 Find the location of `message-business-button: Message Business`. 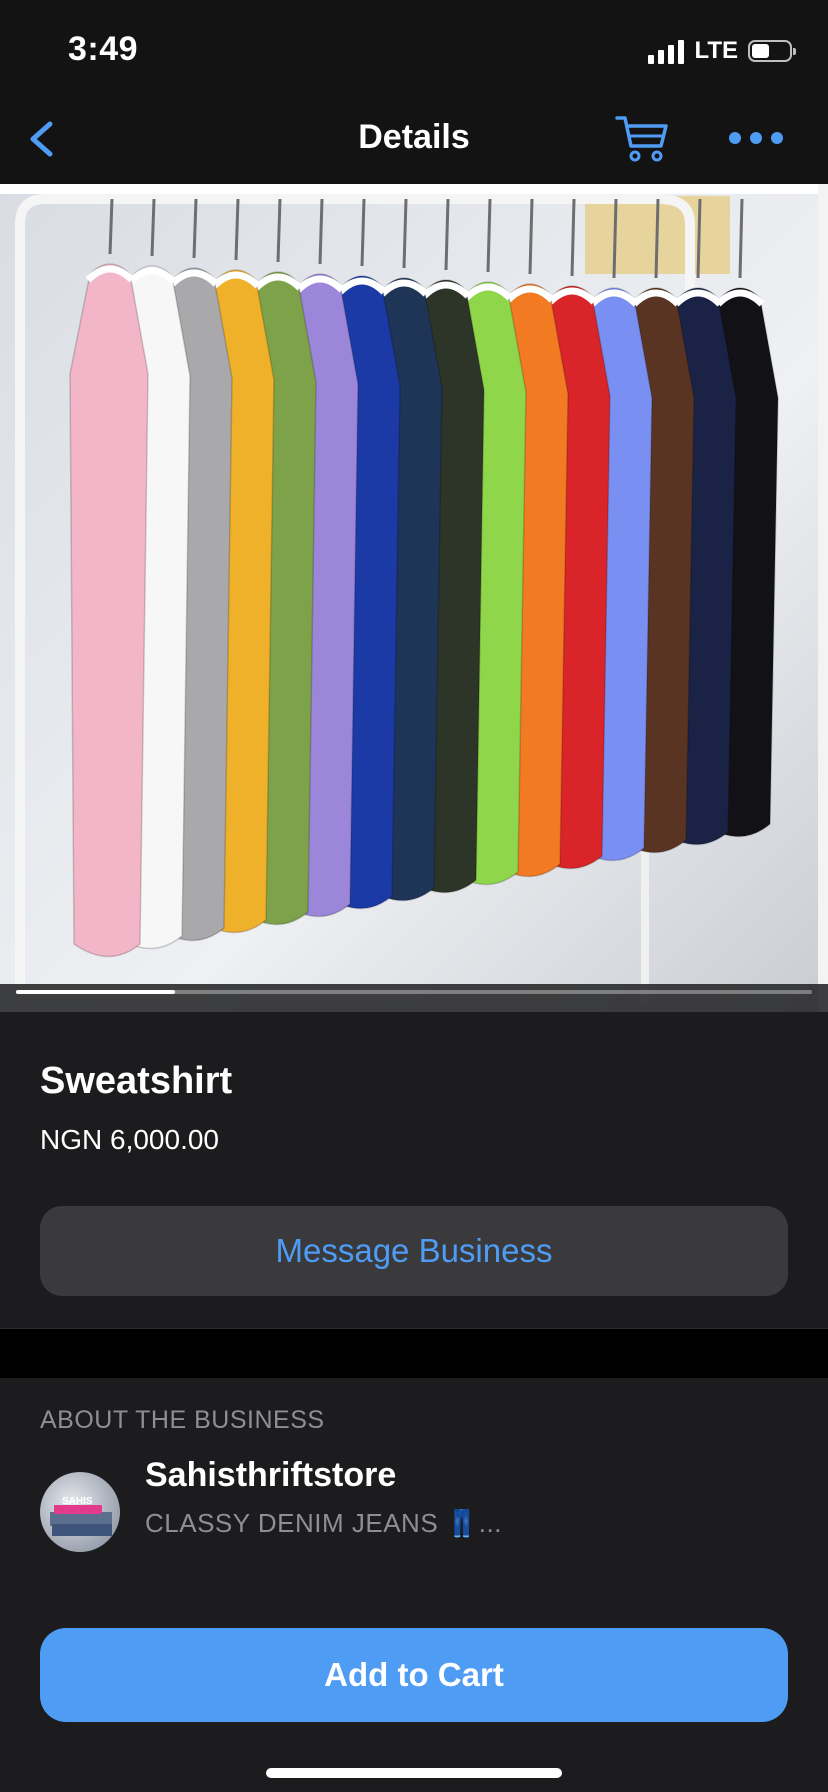

message-business-button: Message Business is located at coordinates (414, 1251).